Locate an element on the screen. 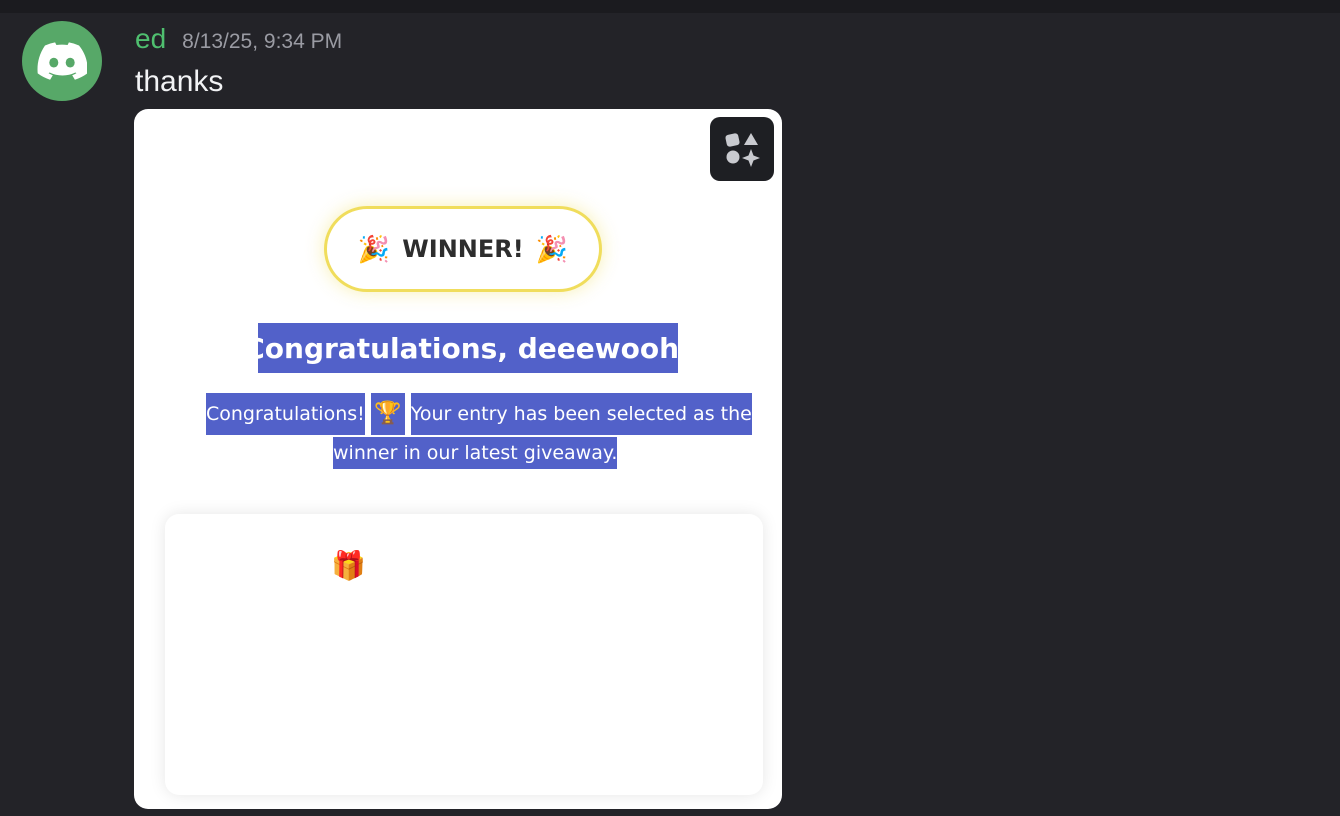  avatar is located at coordinates (62, 61).